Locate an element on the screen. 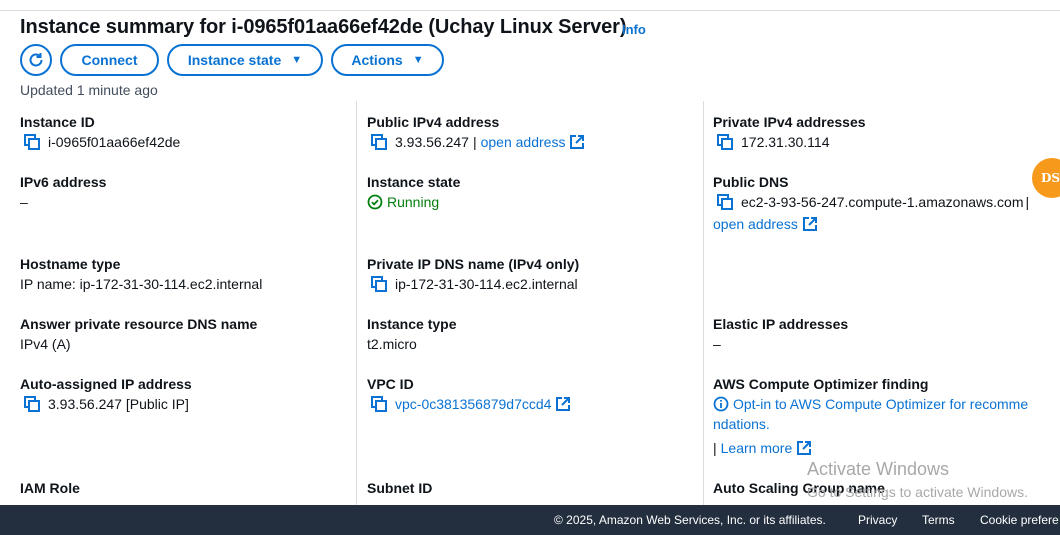 This screenshot has width=1060, height=535. field-label: Private IP DNS name (IPv4 only) is located at coordinates (473, 264).